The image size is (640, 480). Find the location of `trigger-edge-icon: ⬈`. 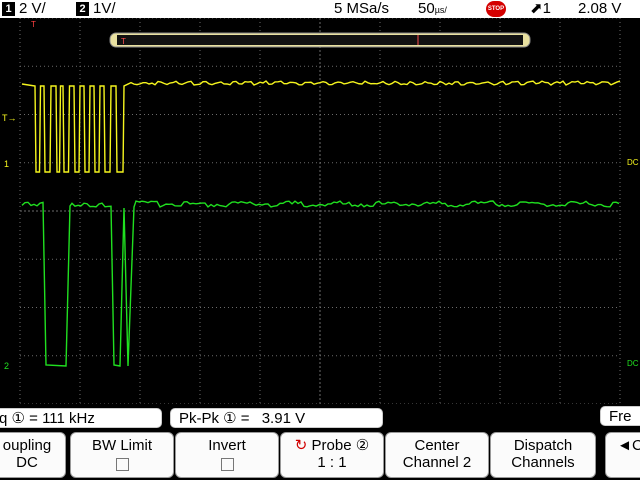

trigger-edge-icon: ⬈ is located at coordinates (536, 8).